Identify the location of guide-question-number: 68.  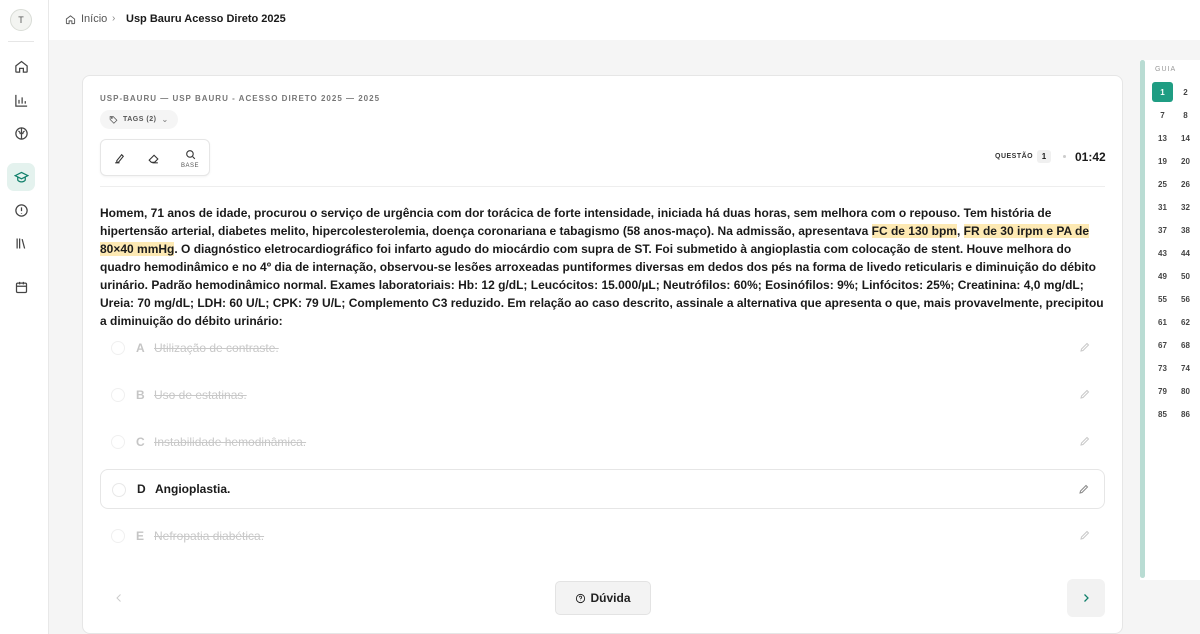
(1185, 345).